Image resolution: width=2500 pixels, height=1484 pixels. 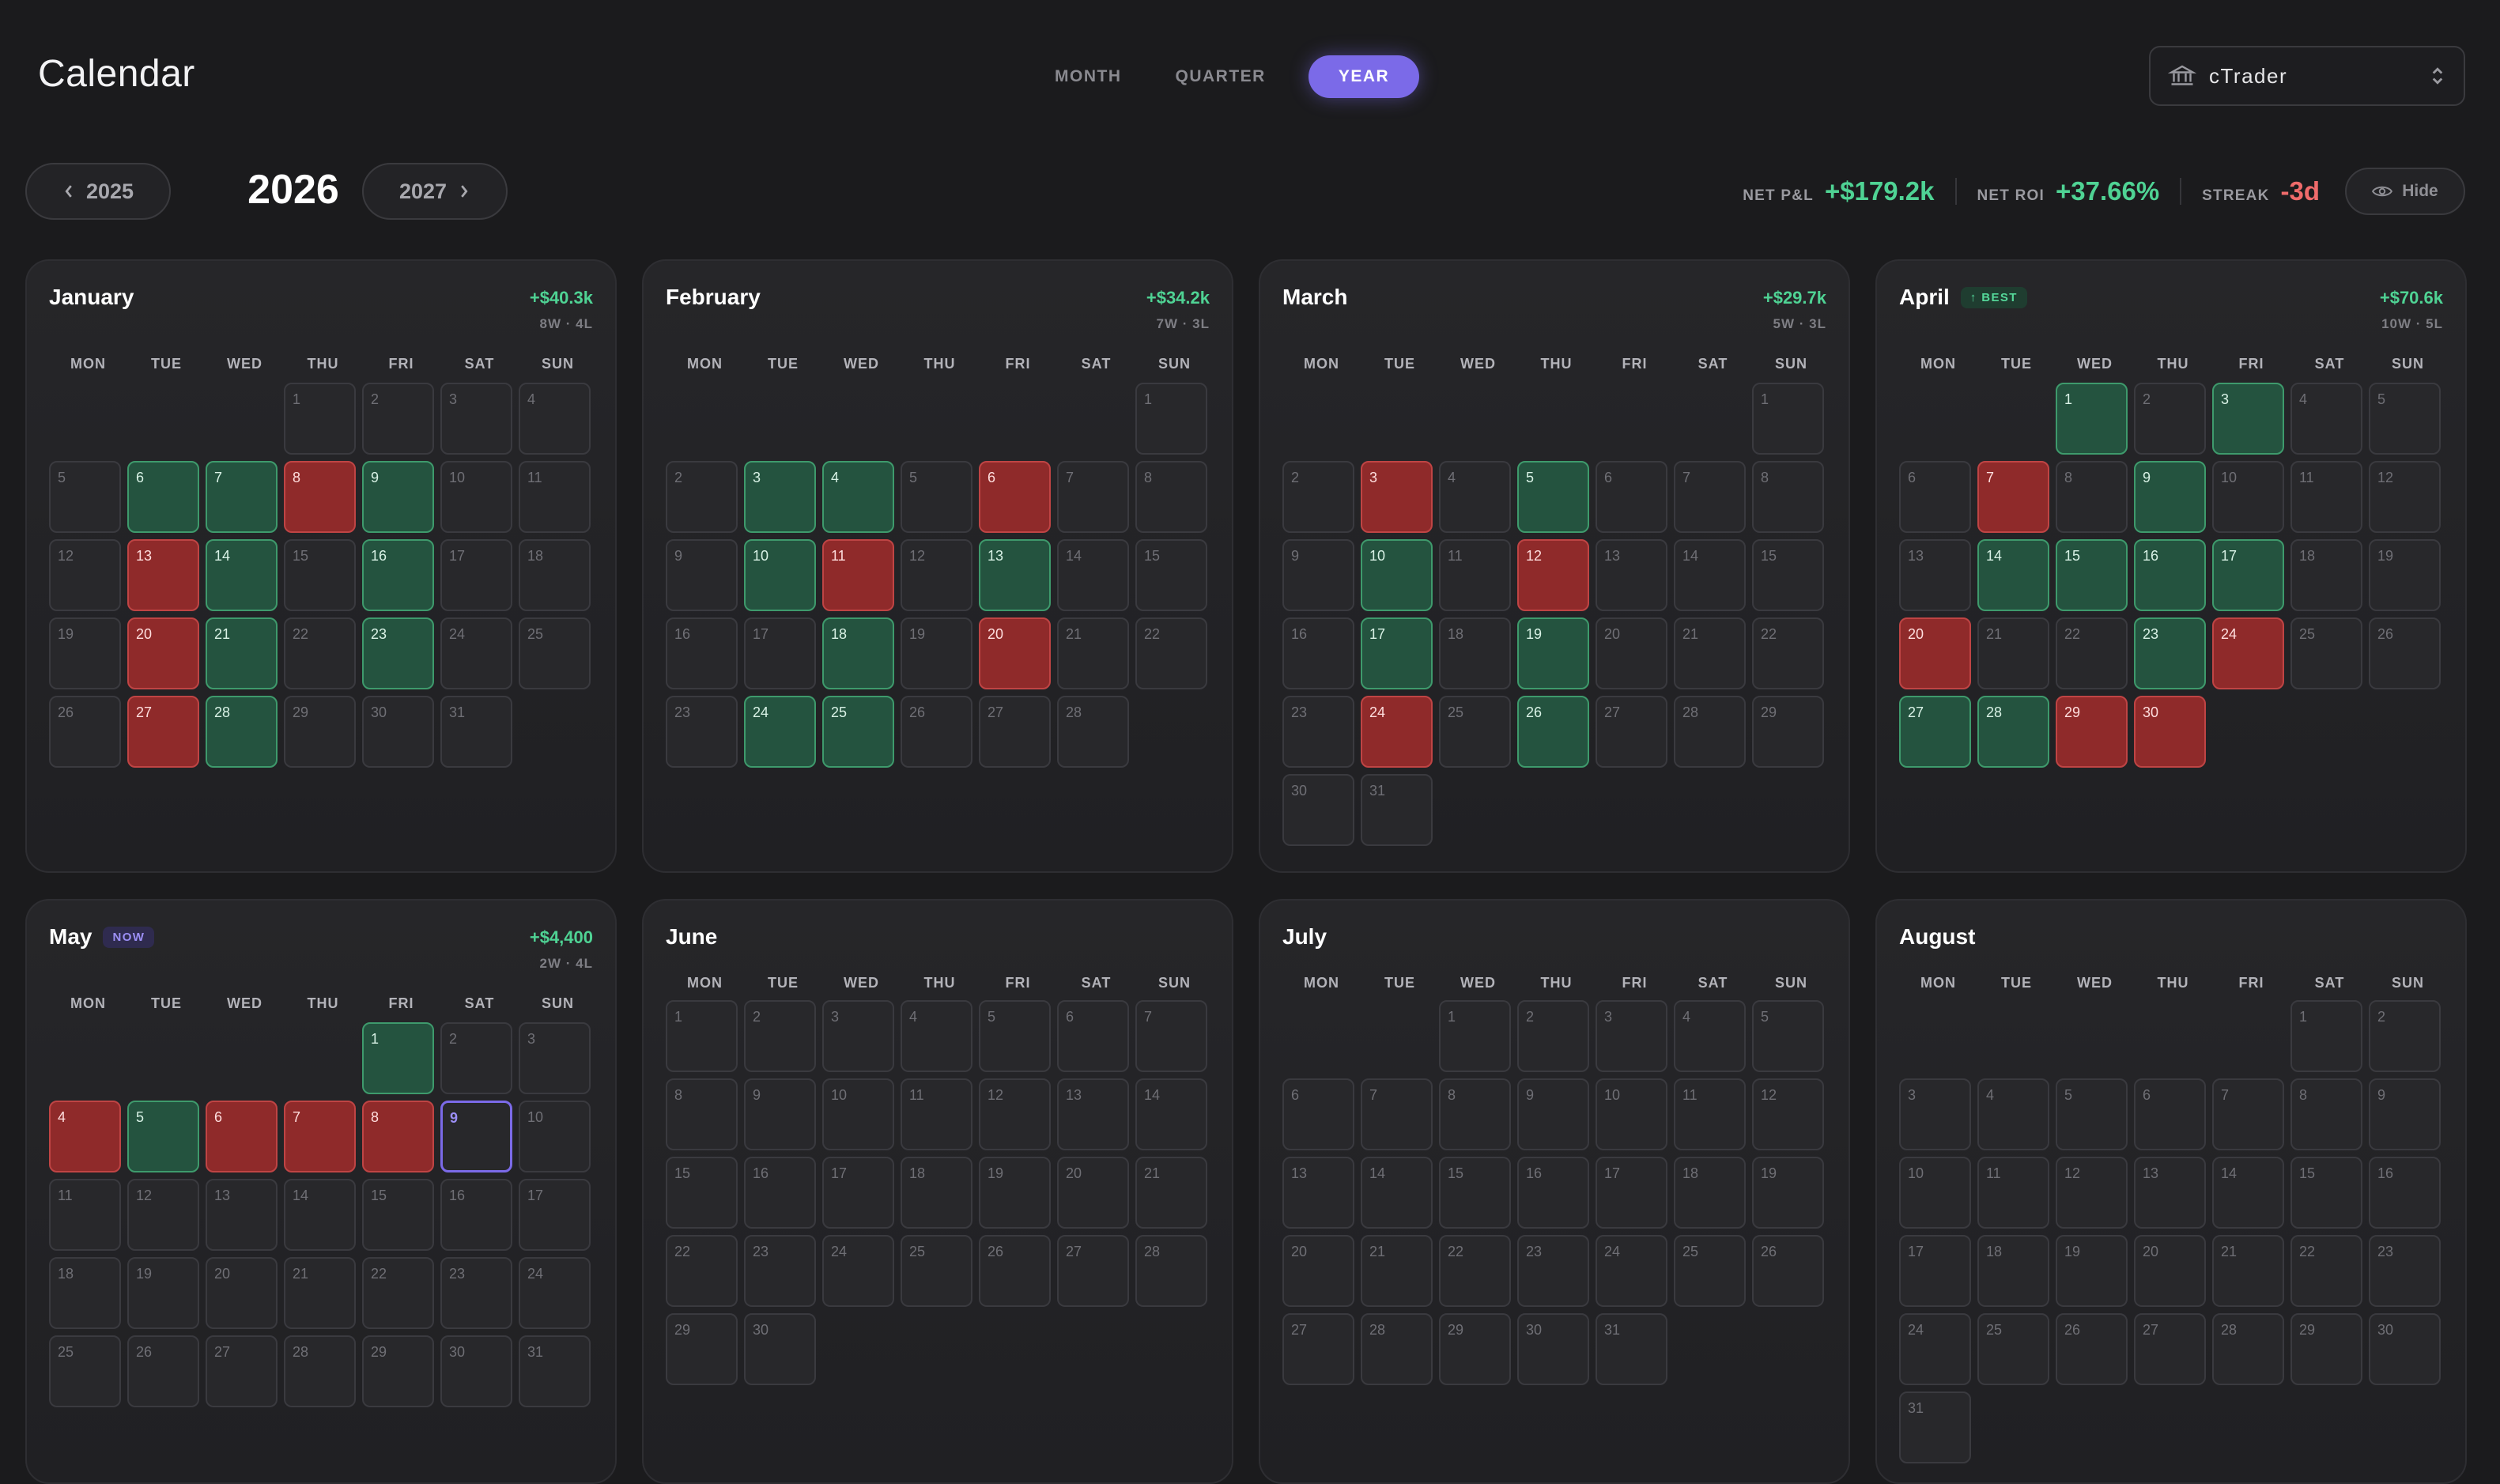 What do you see at coordinates (1171, 653) in the screenshot?
I see `day-cell: 22` at bounding box center [1171, 653].